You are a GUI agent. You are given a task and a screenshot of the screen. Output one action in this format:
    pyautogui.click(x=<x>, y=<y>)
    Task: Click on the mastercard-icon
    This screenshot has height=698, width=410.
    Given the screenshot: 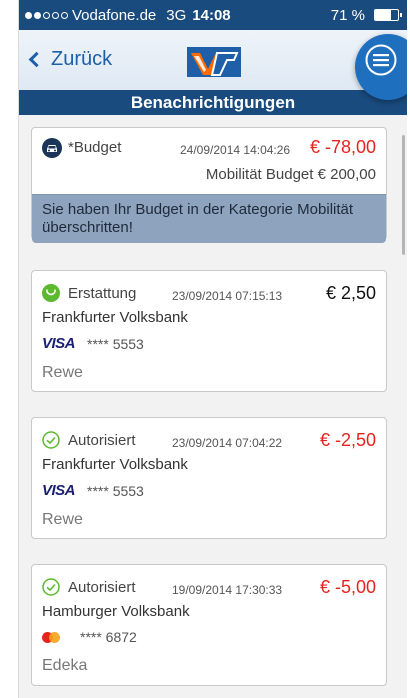 What is the action you would take?
    pyautogui.click(x=52, y=637)
    